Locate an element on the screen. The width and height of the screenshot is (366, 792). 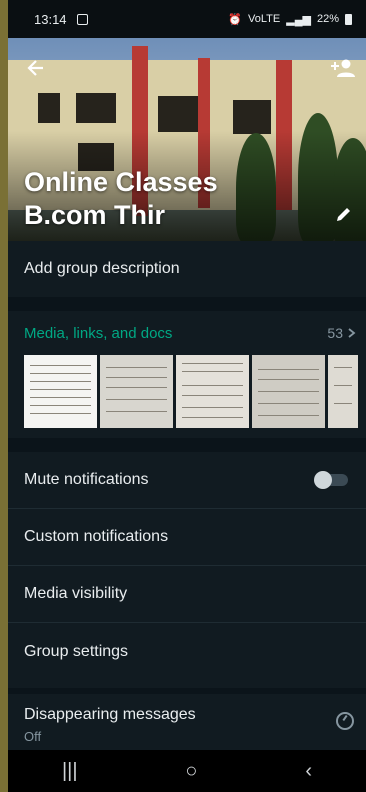
disappearing-messages-value: Off is located at coordinates (33, 736).